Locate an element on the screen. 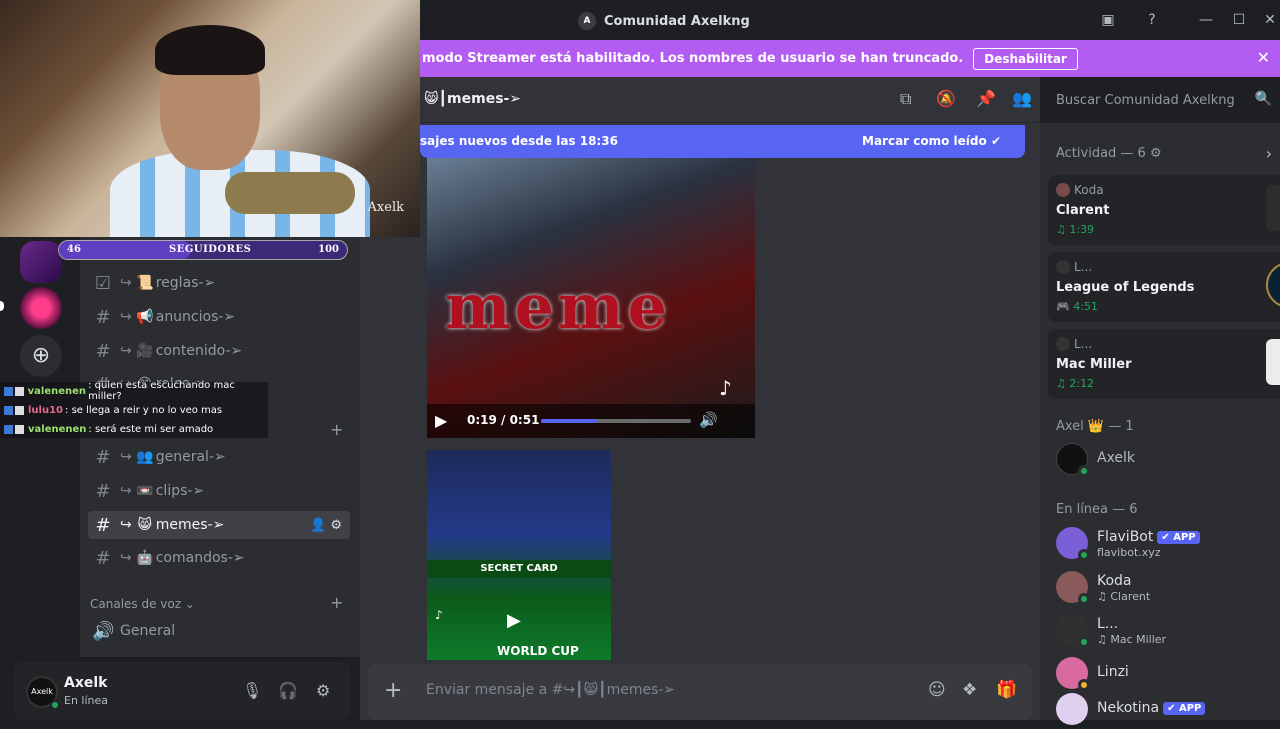 Image resolution: width=1280 pixels, height=729 pixels. rules-icon: ☑ is located at coordinates (103, 283).